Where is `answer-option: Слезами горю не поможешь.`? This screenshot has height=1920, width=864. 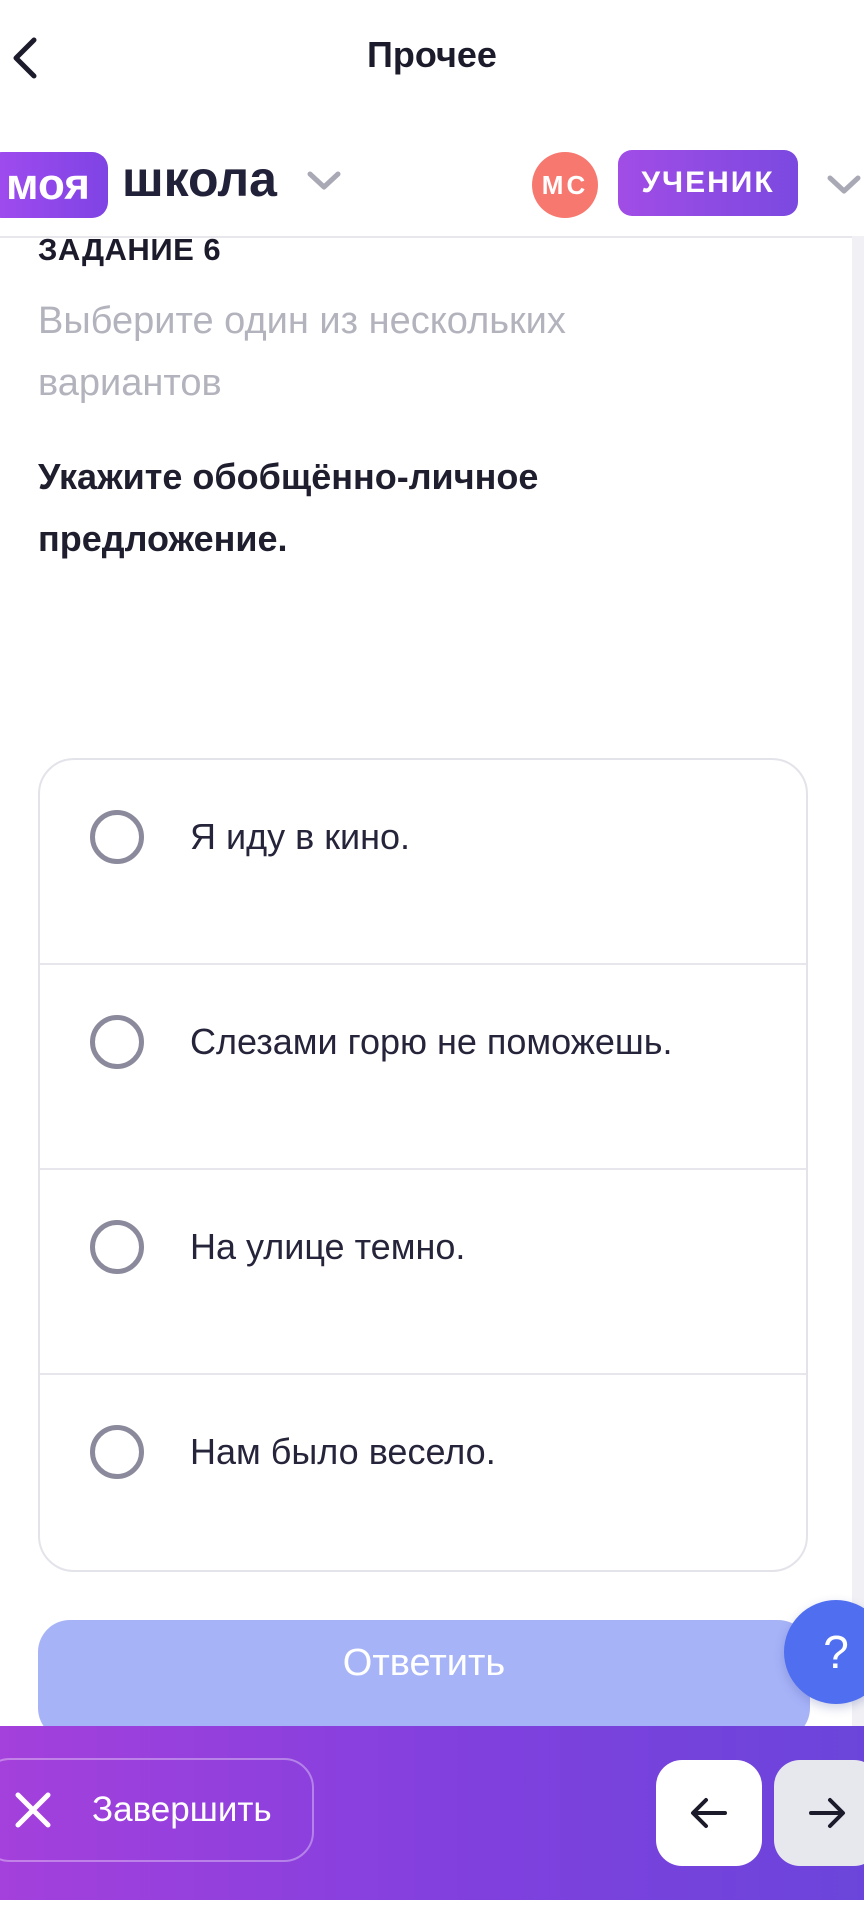 answer-option: Слезами горю не поможешь. is located at coordinates (423, 1067).